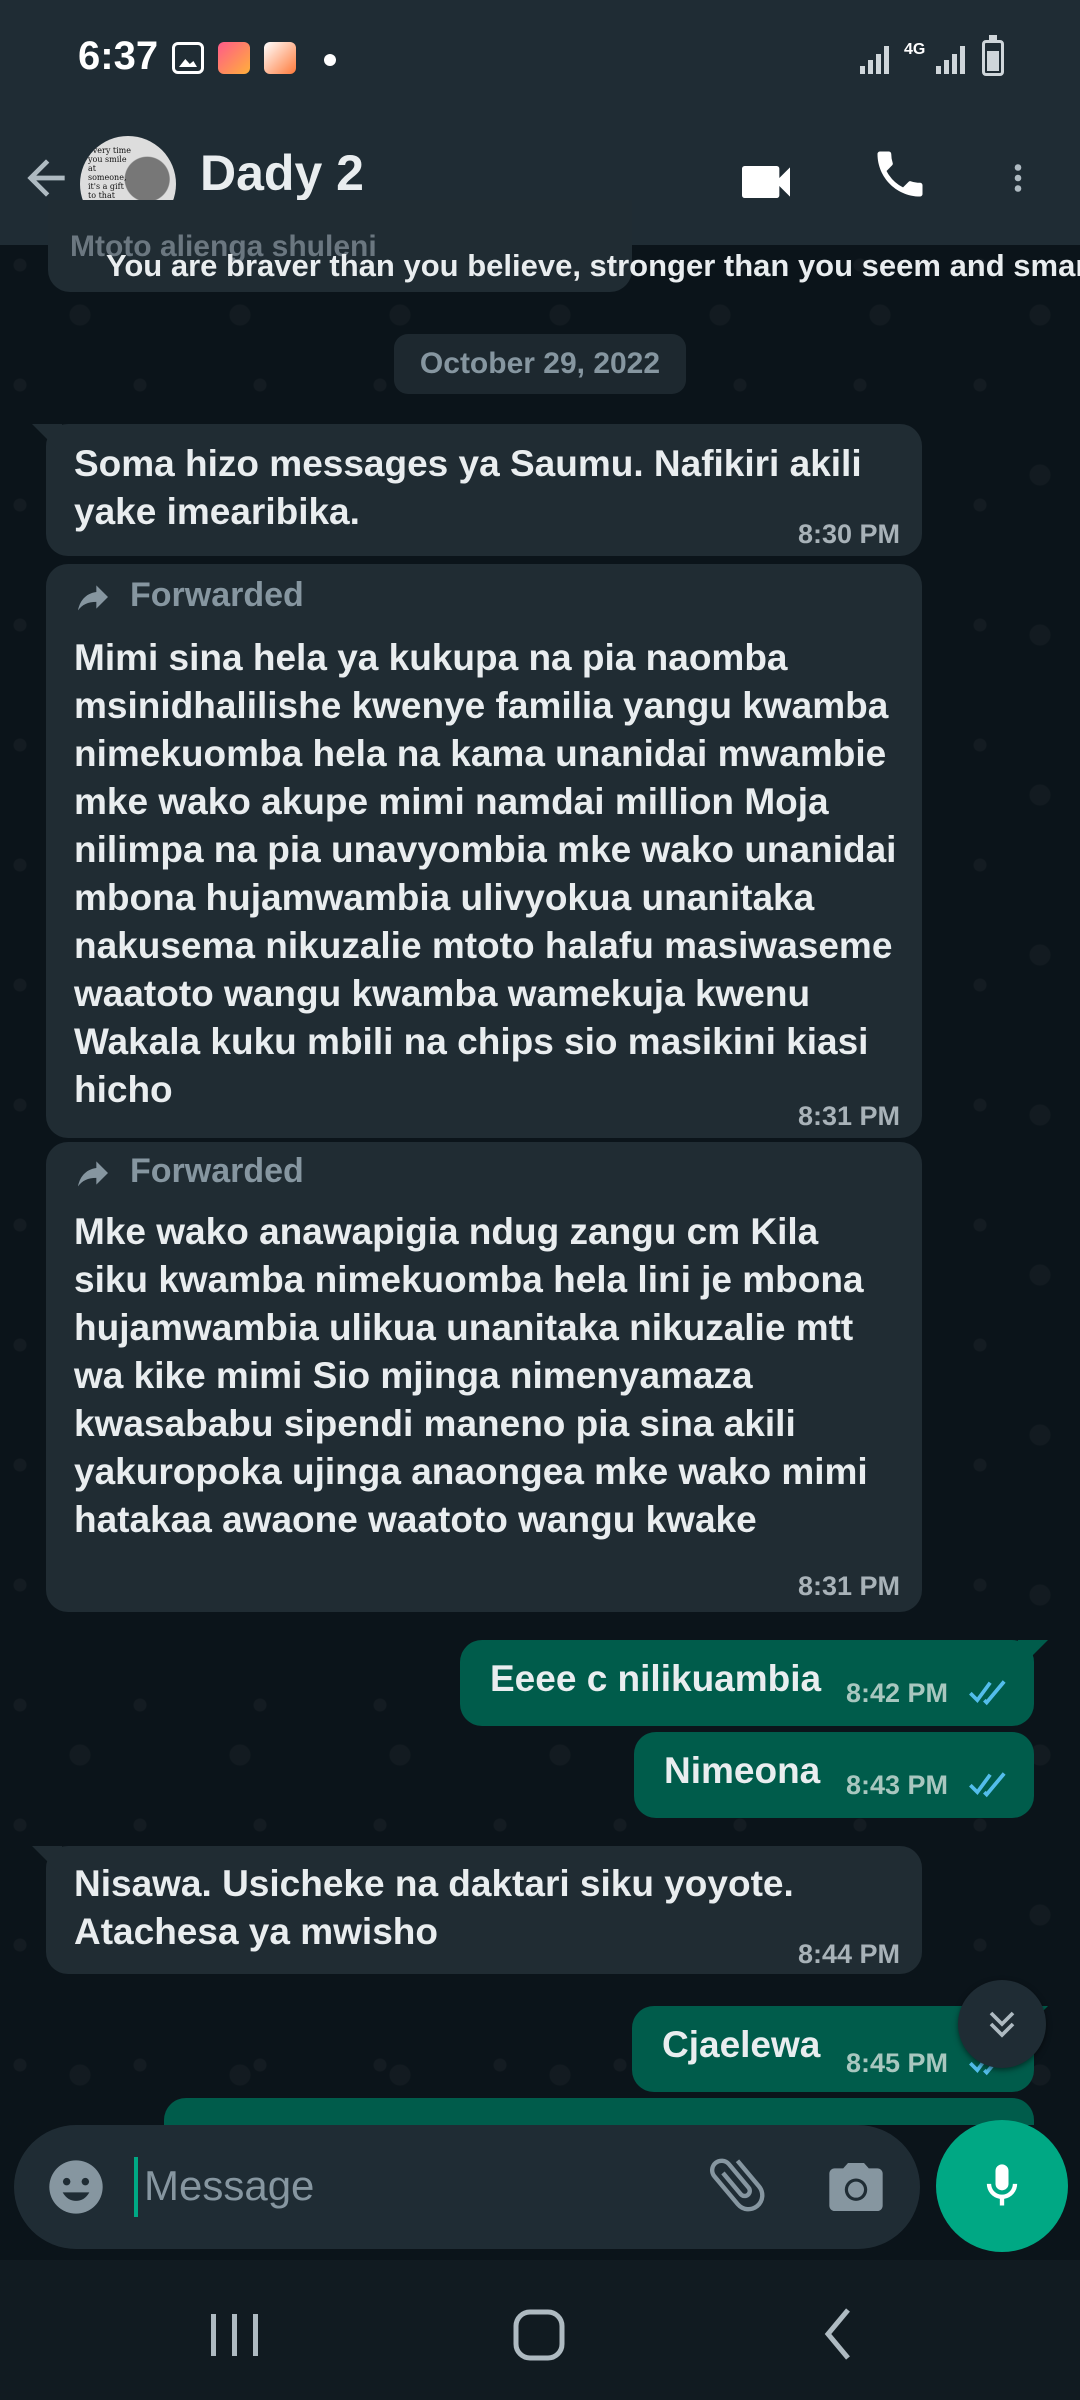 The width and height of the screenshot is (1080, 2400). Describe the element at coordinates (848, 534) in the screenshot. I see `message-time: 8:30 PM` at that location.